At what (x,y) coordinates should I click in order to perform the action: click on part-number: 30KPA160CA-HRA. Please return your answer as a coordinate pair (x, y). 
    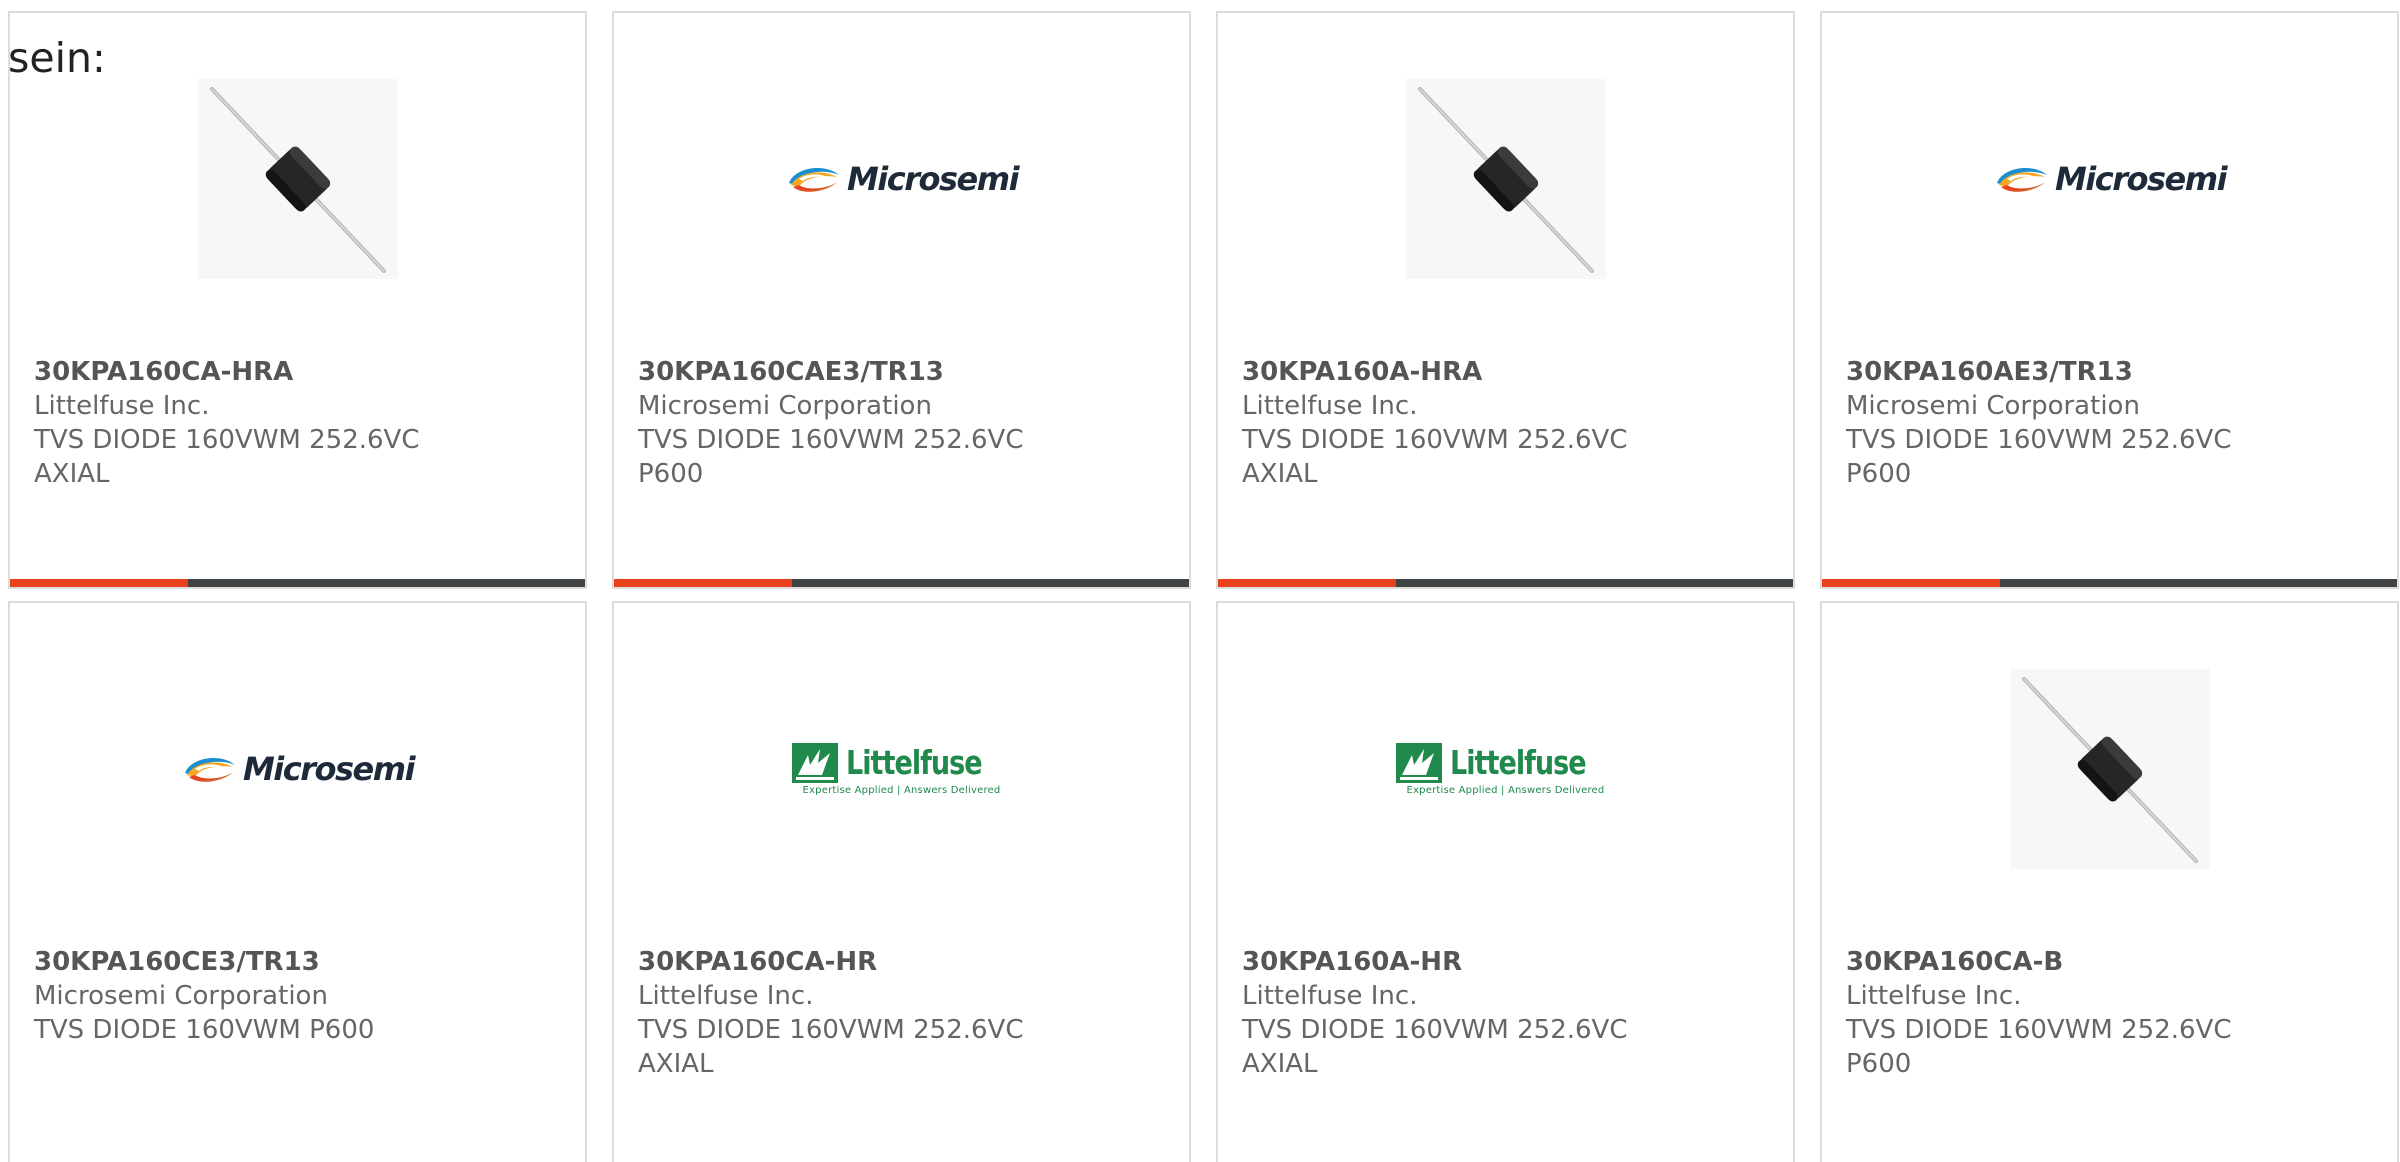
    Looking at the image, I should click on (294, 372).